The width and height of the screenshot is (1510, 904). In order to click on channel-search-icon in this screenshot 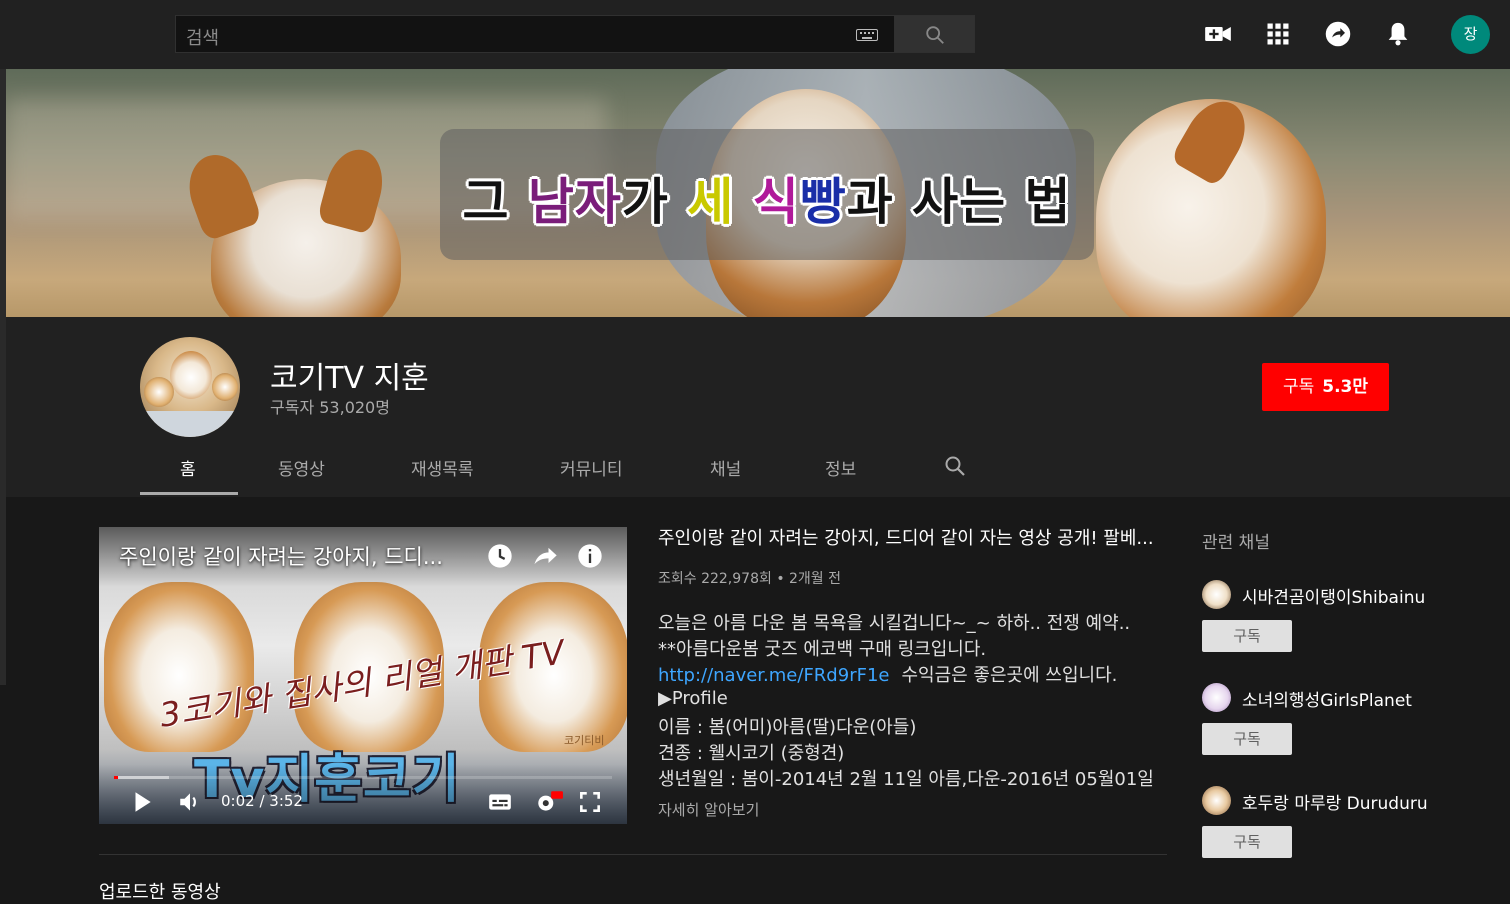, I will do `click(955, 466)`.